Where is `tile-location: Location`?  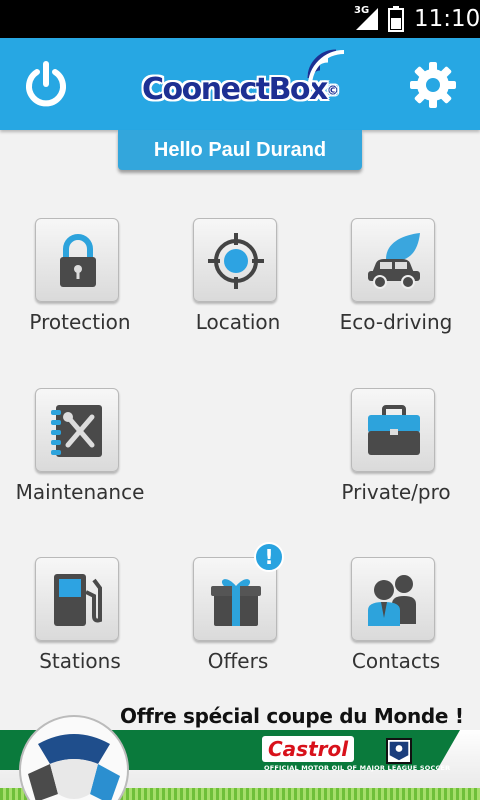 tile-location: Location is located at coordinates (238, 288).